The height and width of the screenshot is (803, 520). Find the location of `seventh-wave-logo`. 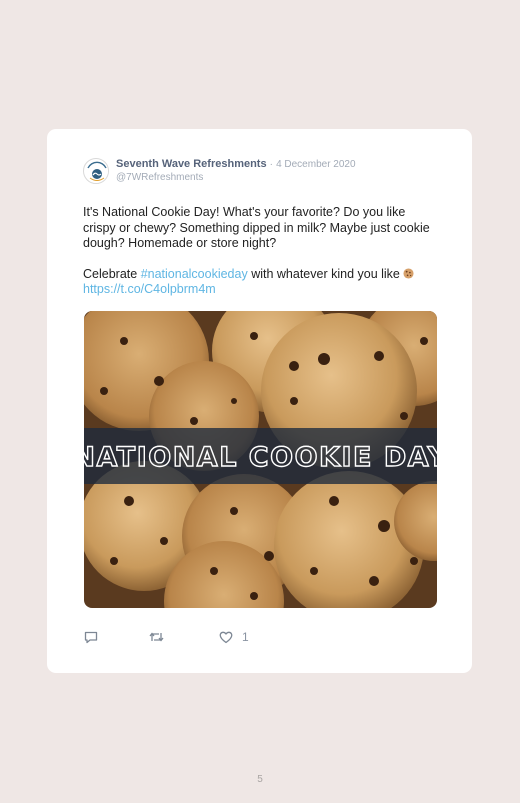

seventh-wave-logo is located at coordinates (96, 171).